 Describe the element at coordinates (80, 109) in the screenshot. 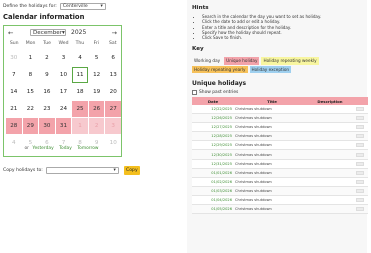

I see `calendar-day: 25` at that location.